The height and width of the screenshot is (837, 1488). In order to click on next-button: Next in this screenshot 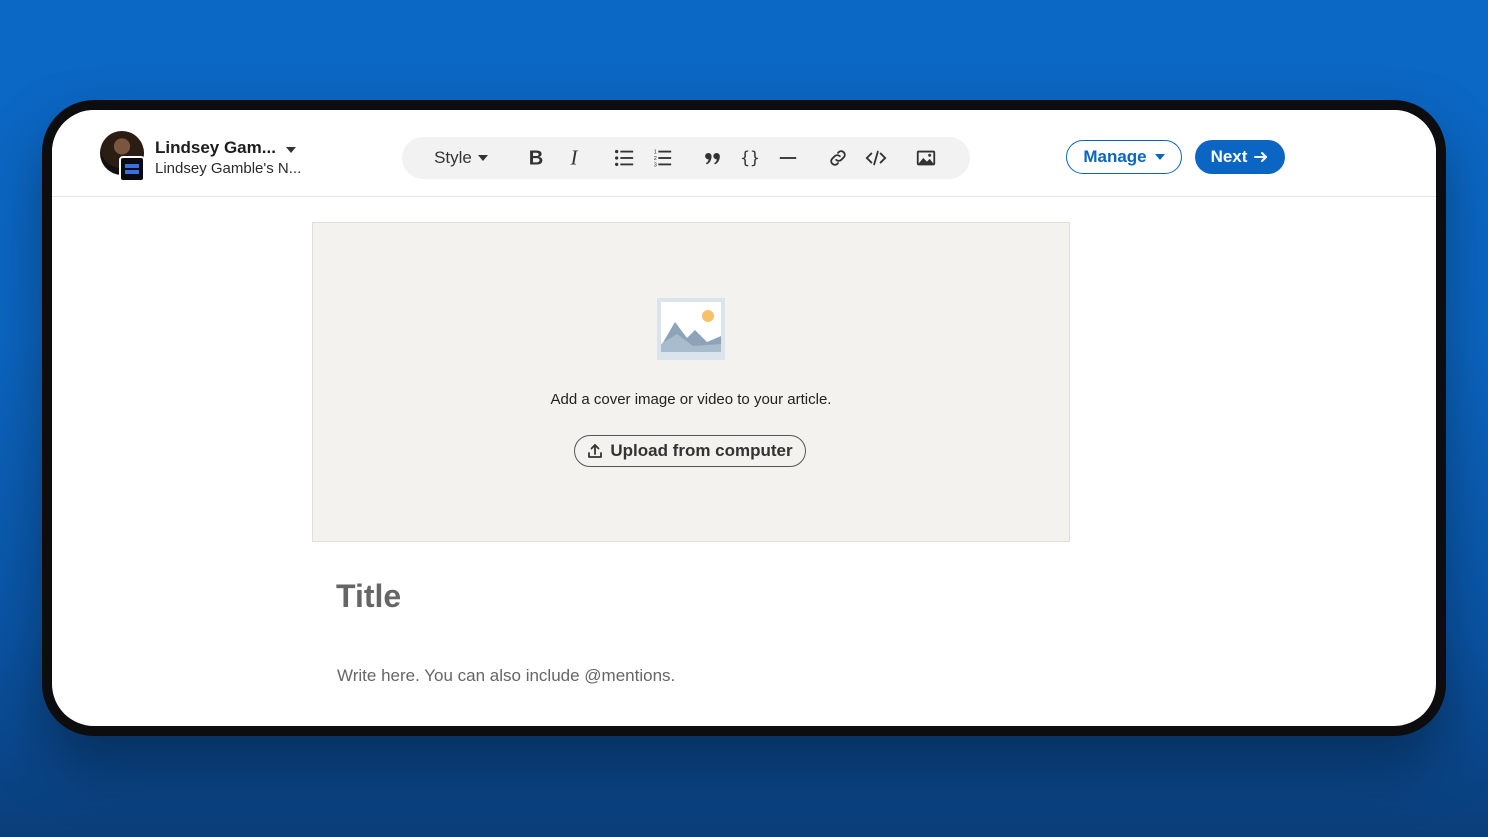, I will do `click(1240, 157)`.